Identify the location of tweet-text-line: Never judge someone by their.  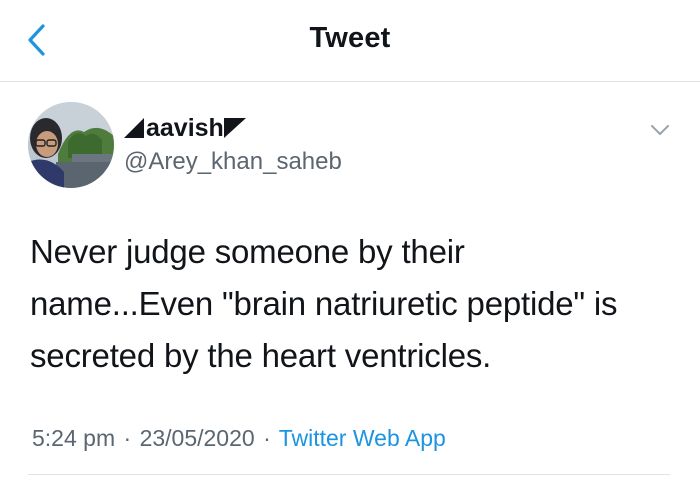
(247, 251).